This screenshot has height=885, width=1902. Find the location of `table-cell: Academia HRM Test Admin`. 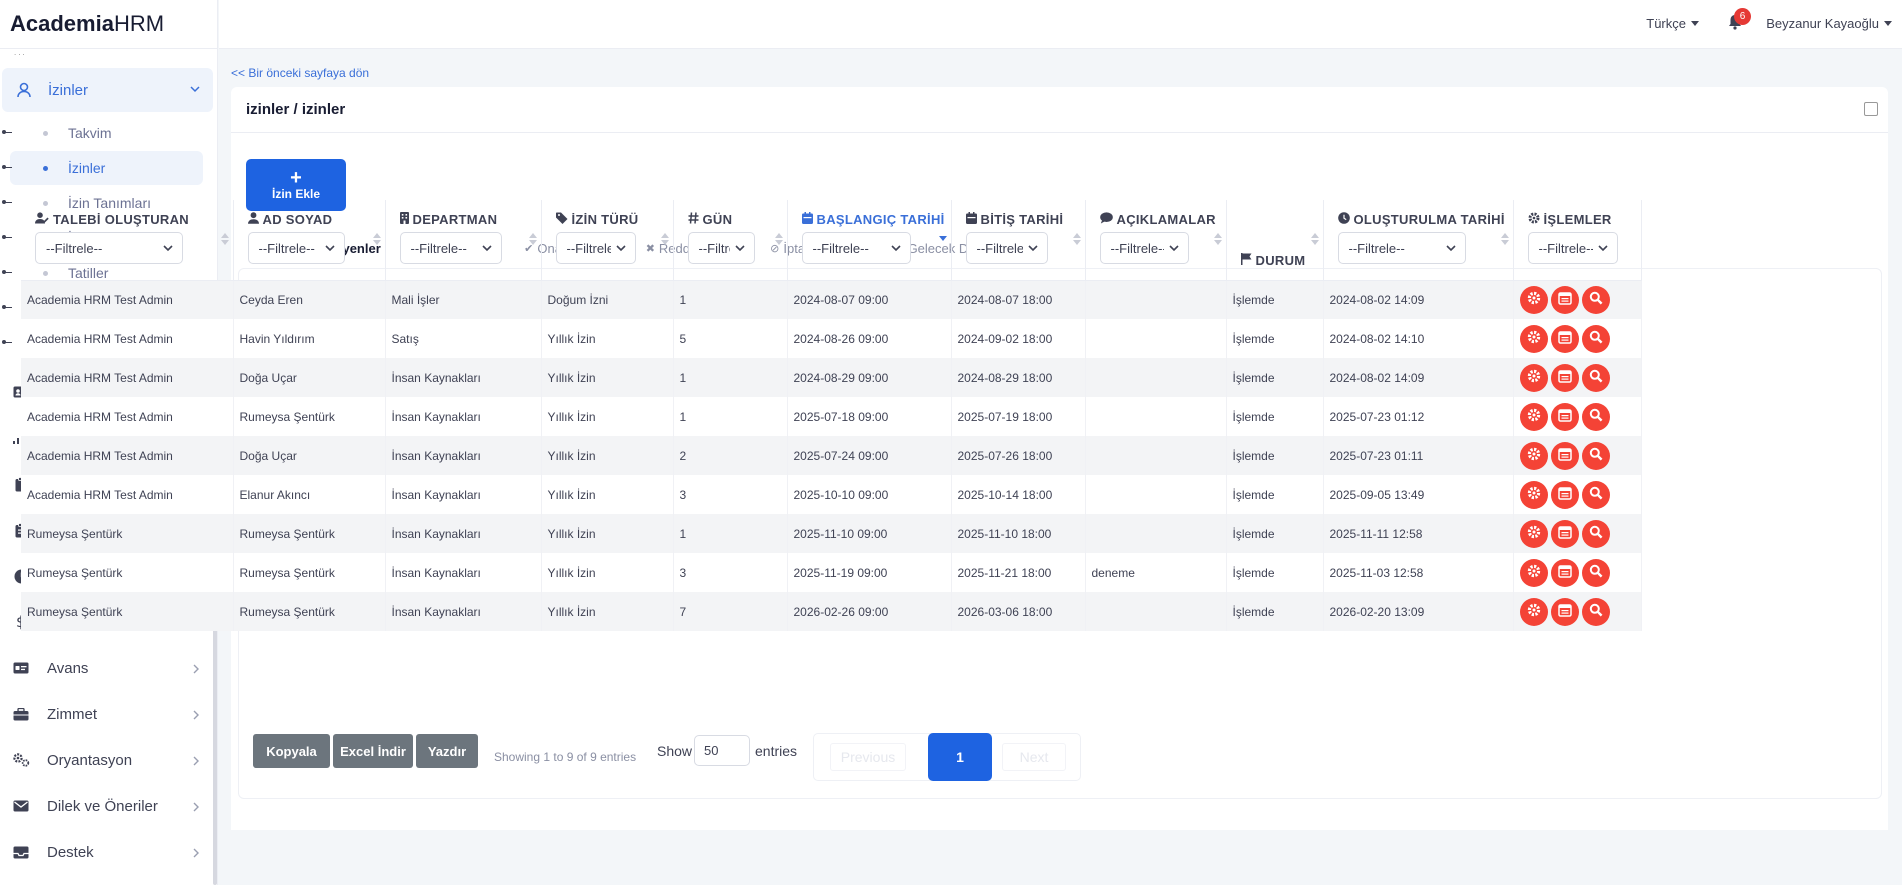

table-cell: Academia HRM Test Admin is located at coordinates (127, 377).